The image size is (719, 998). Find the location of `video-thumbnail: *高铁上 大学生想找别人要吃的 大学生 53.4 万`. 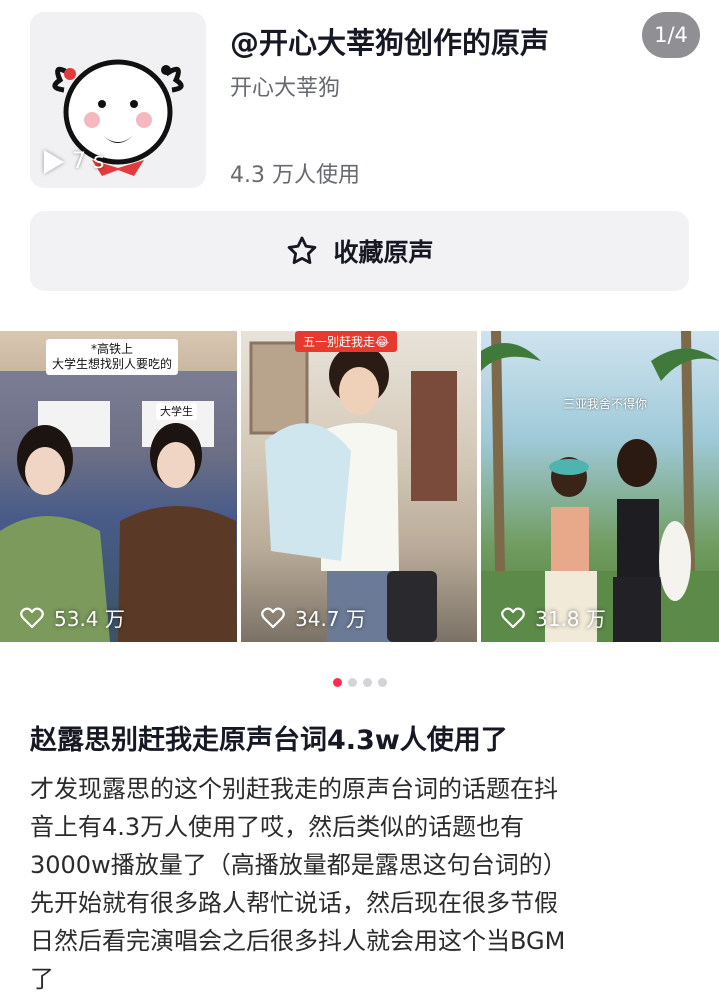

video-thumbnail: *高铁上 大学生想找别人要吃的 大学生 53.4 万 is located at coordinates (118, 486).